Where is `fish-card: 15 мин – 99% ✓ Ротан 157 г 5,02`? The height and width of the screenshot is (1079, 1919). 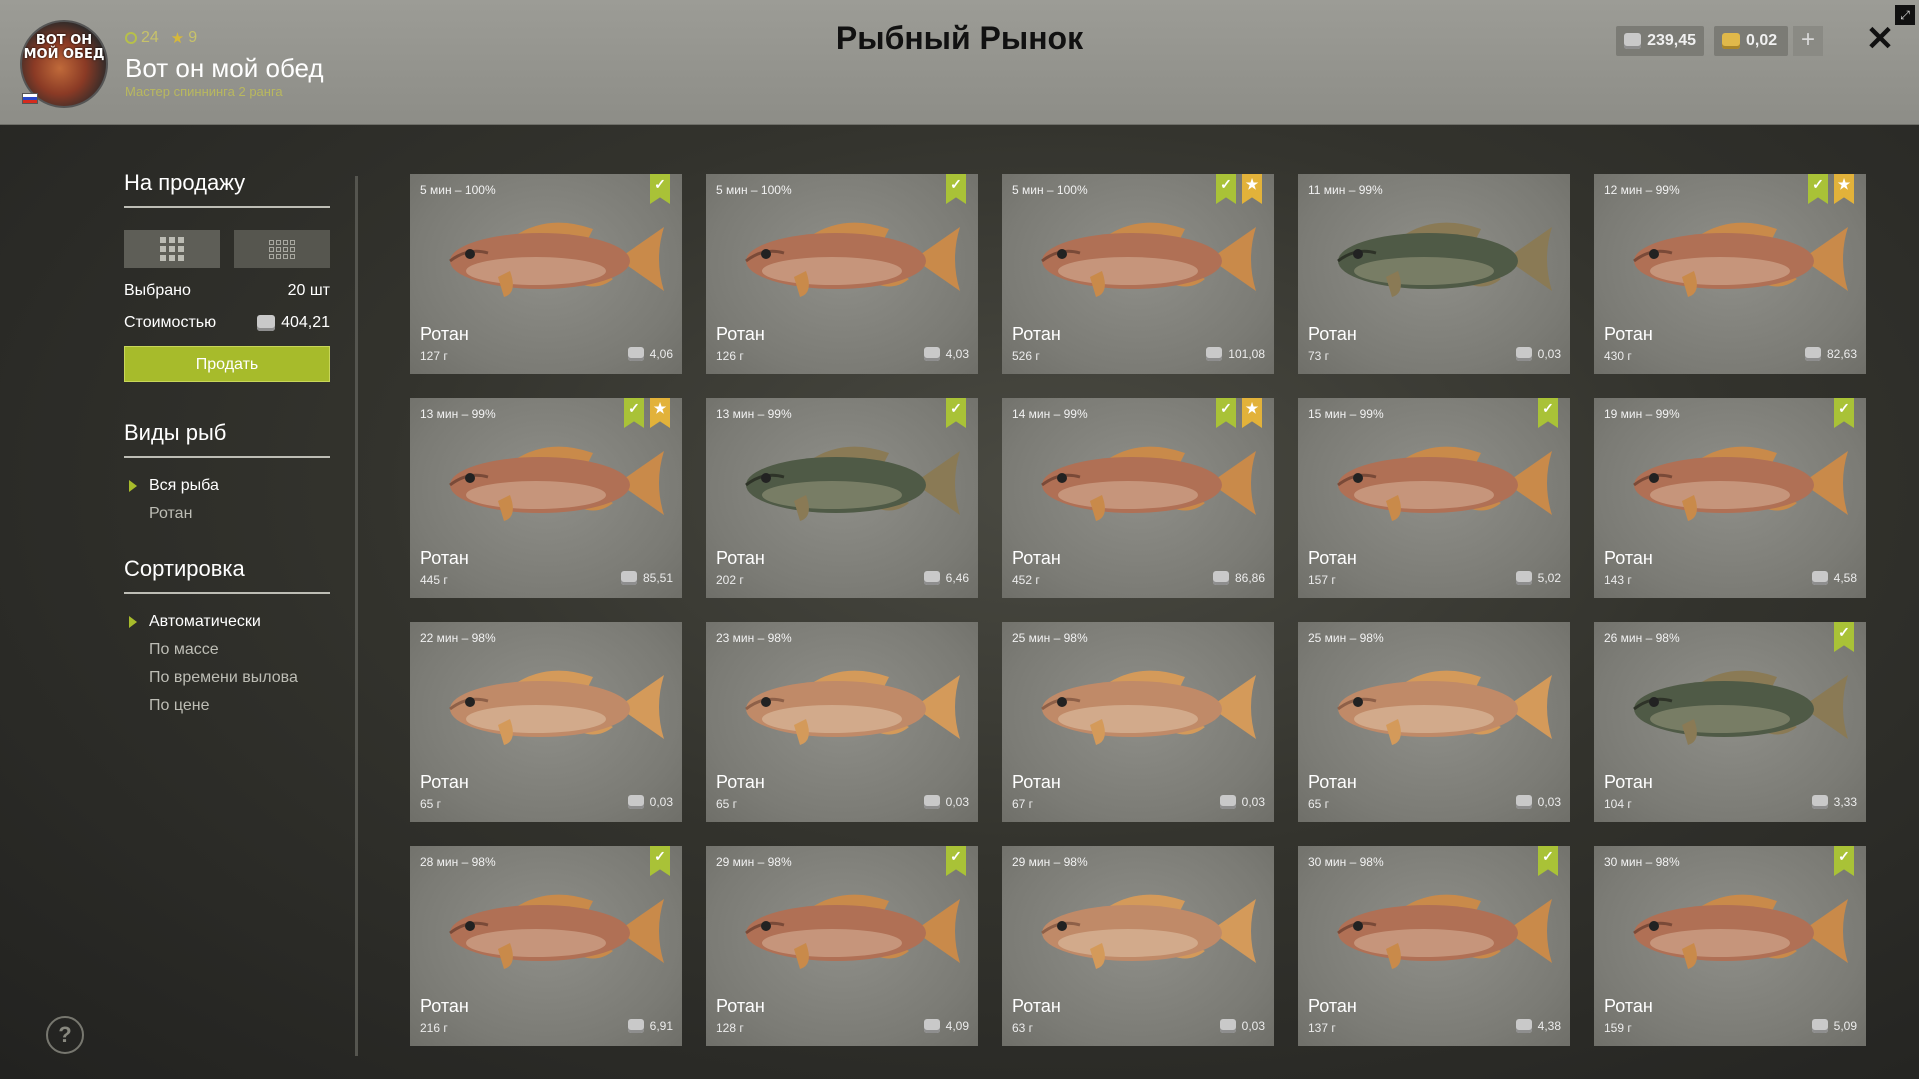
fish-card: 15 мин – 99% ✓ Ротан 157 г 5,02 is located at coordinates (1434, 498).